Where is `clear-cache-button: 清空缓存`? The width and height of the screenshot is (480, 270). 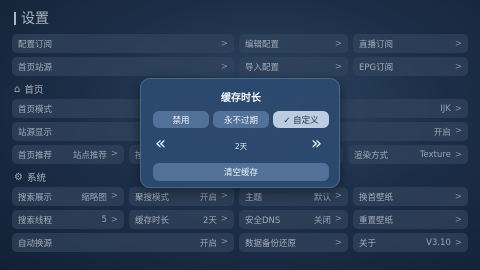 clear-cache-button: 清空缓存 is located at coordinates (241, 172).